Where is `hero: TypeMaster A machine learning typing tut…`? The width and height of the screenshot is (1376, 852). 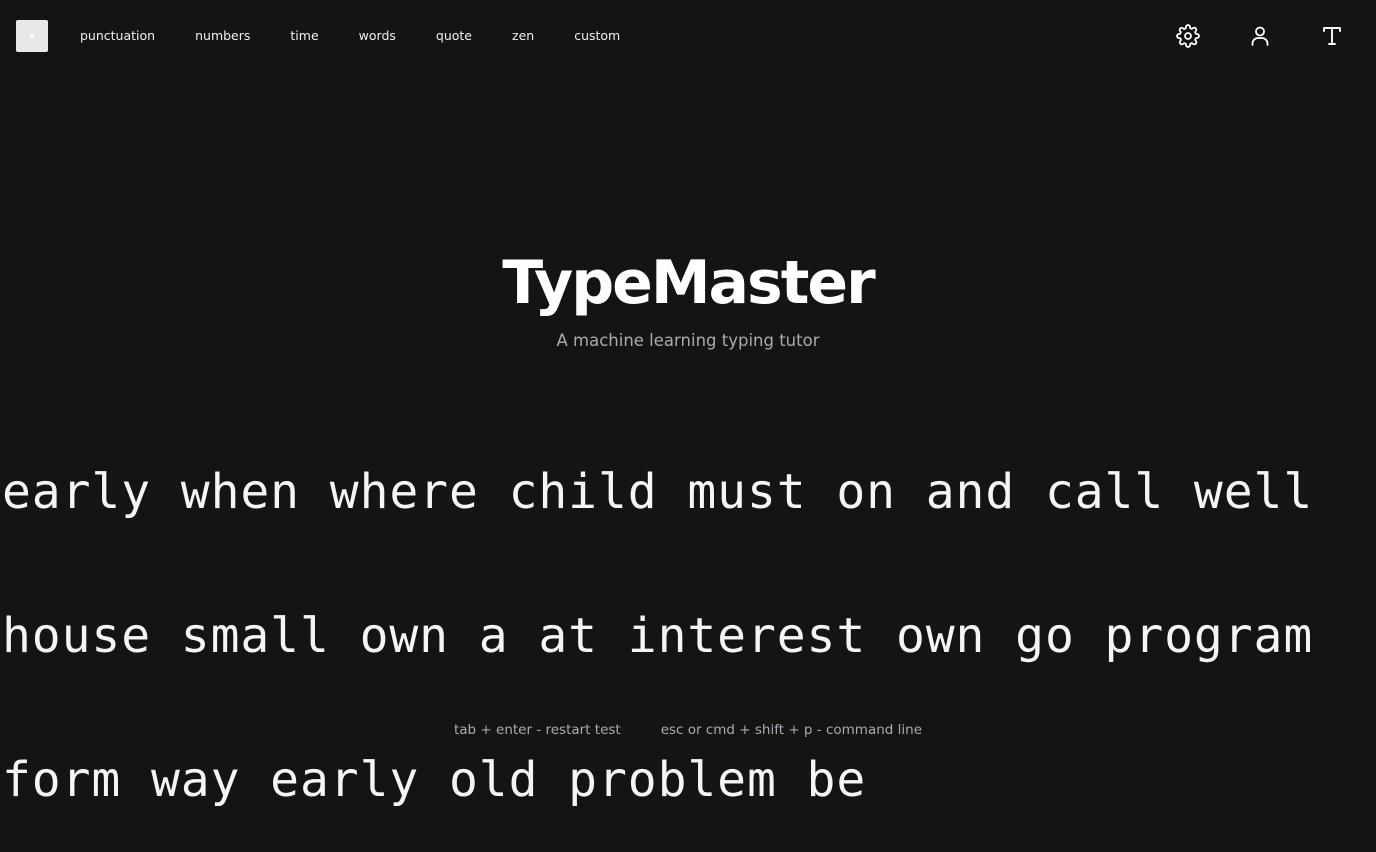
hero: TypeMaster A machine learning typing tut… is located at coordinates (688, 299).